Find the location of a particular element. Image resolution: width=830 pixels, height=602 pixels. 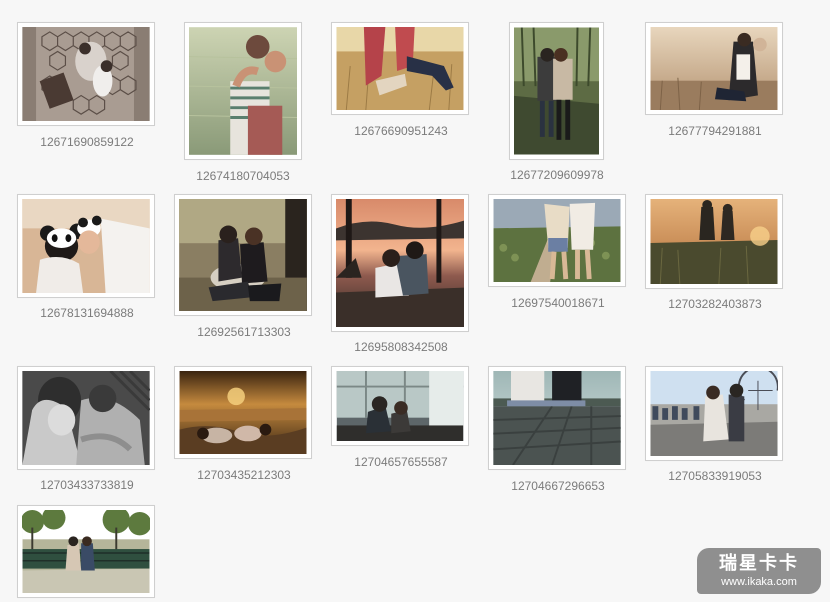

watermark-badge: 瑞星卡卡 www.ikaka.com is located at coordinates (759, 571).